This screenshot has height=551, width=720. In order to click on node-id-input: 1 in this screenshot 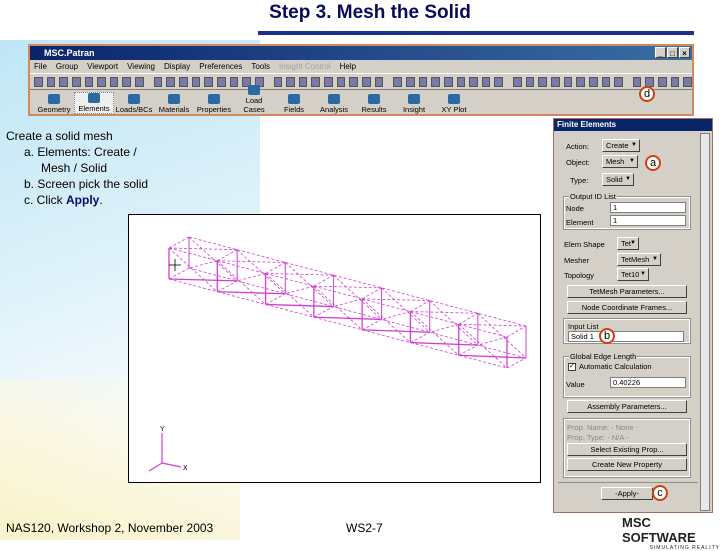, I will do `click(648, 207)`.